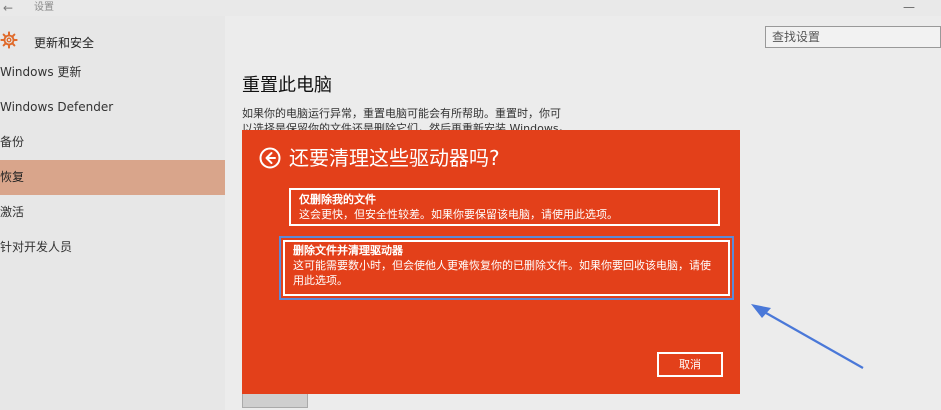 The width and height of the screenshot is (941, 410). Describe the element at coordinates (287, 85) in the screenshot. I see `page-title: 重置此电脑` at that location.